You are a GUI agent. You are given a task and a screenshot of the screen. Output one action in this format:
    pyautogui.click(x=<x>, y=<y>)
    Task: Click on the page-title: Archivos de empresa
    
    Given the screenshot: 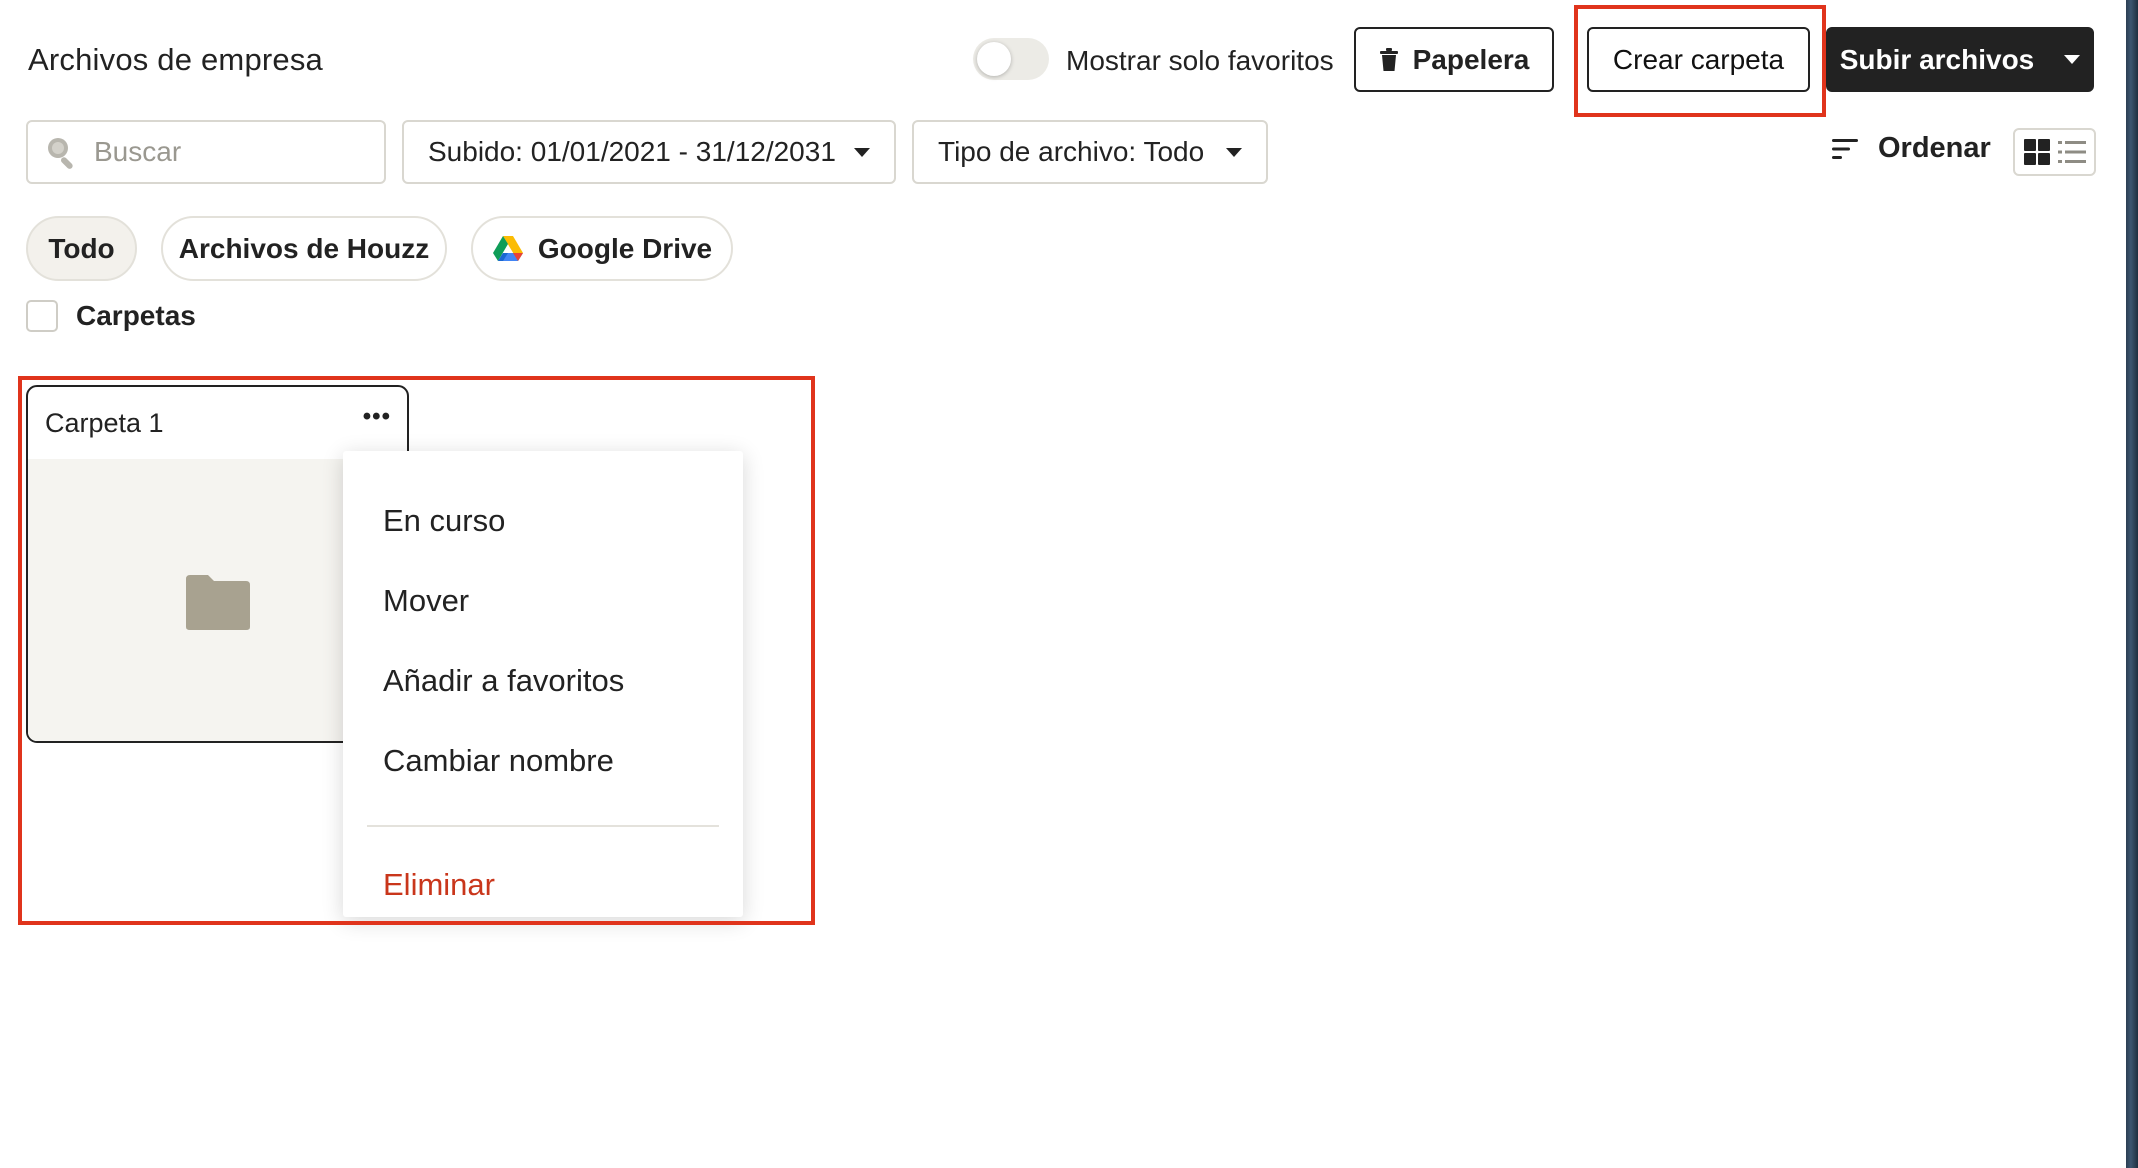 What is the action you would take?
    pyautogui.click(x=175, y=59)
    